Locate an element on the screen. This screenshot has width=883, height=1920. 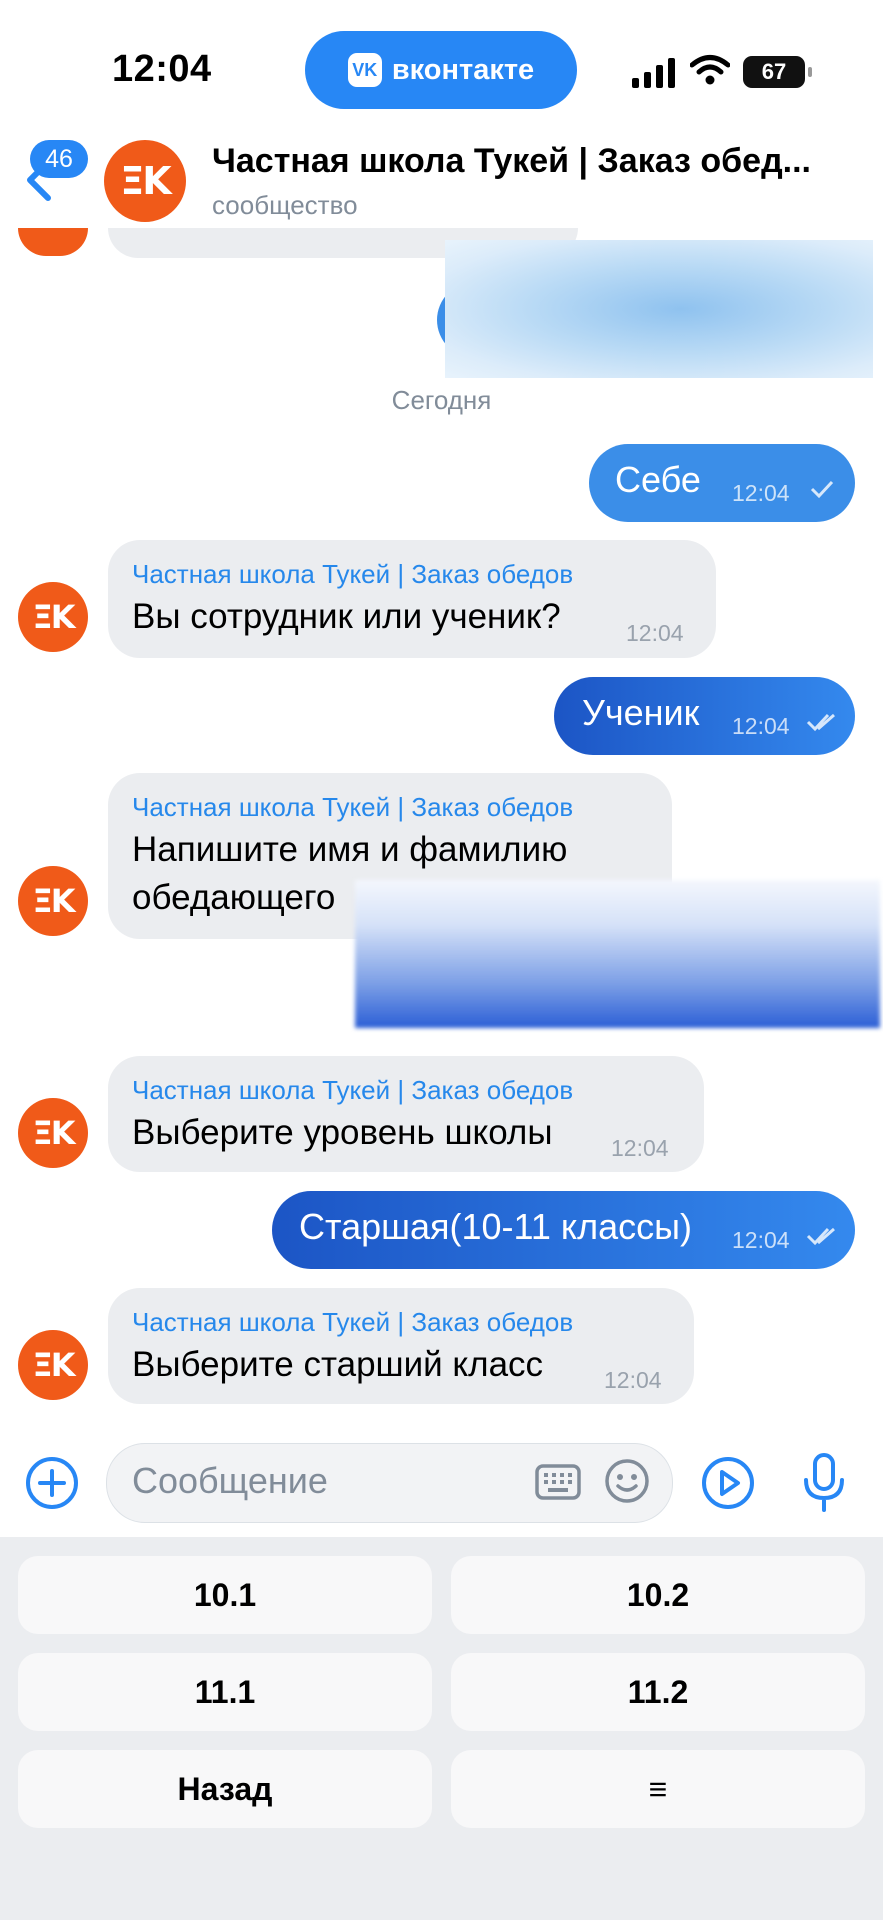
battery-icon: 67 is located at coordinates (777, 72).